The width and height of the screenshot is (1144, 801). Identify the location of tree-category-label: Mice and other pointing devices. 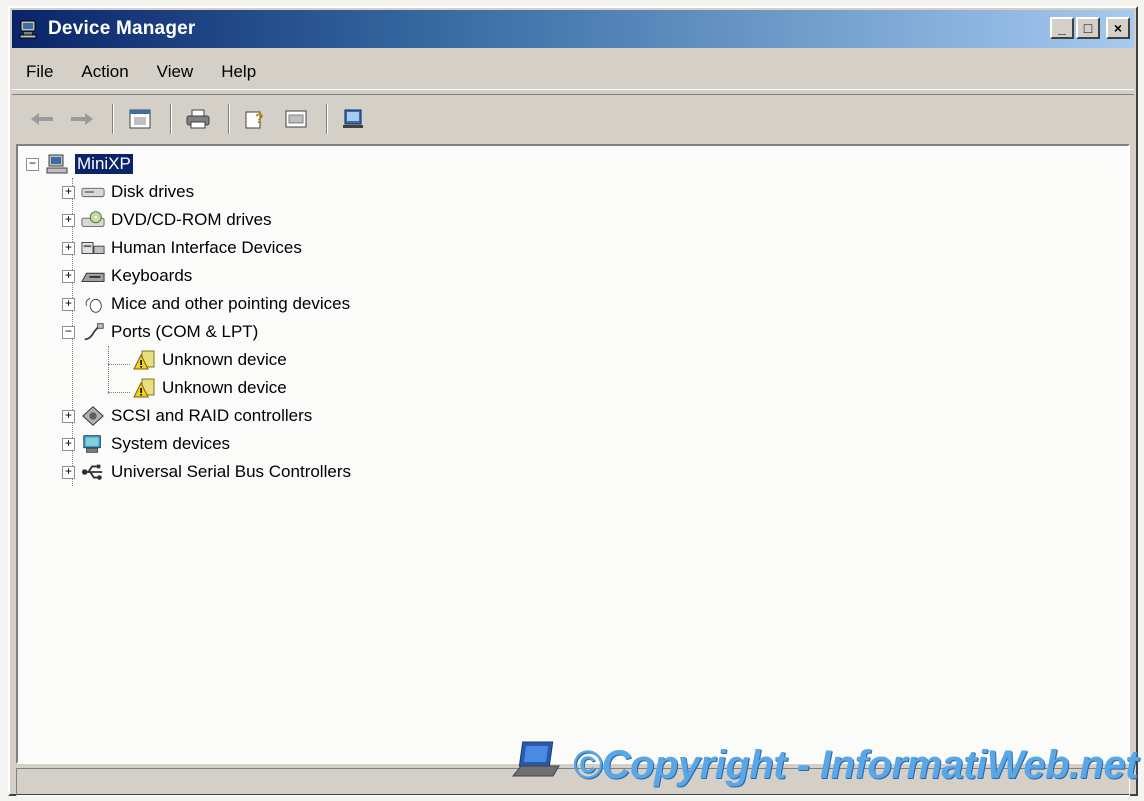
(231, 303).